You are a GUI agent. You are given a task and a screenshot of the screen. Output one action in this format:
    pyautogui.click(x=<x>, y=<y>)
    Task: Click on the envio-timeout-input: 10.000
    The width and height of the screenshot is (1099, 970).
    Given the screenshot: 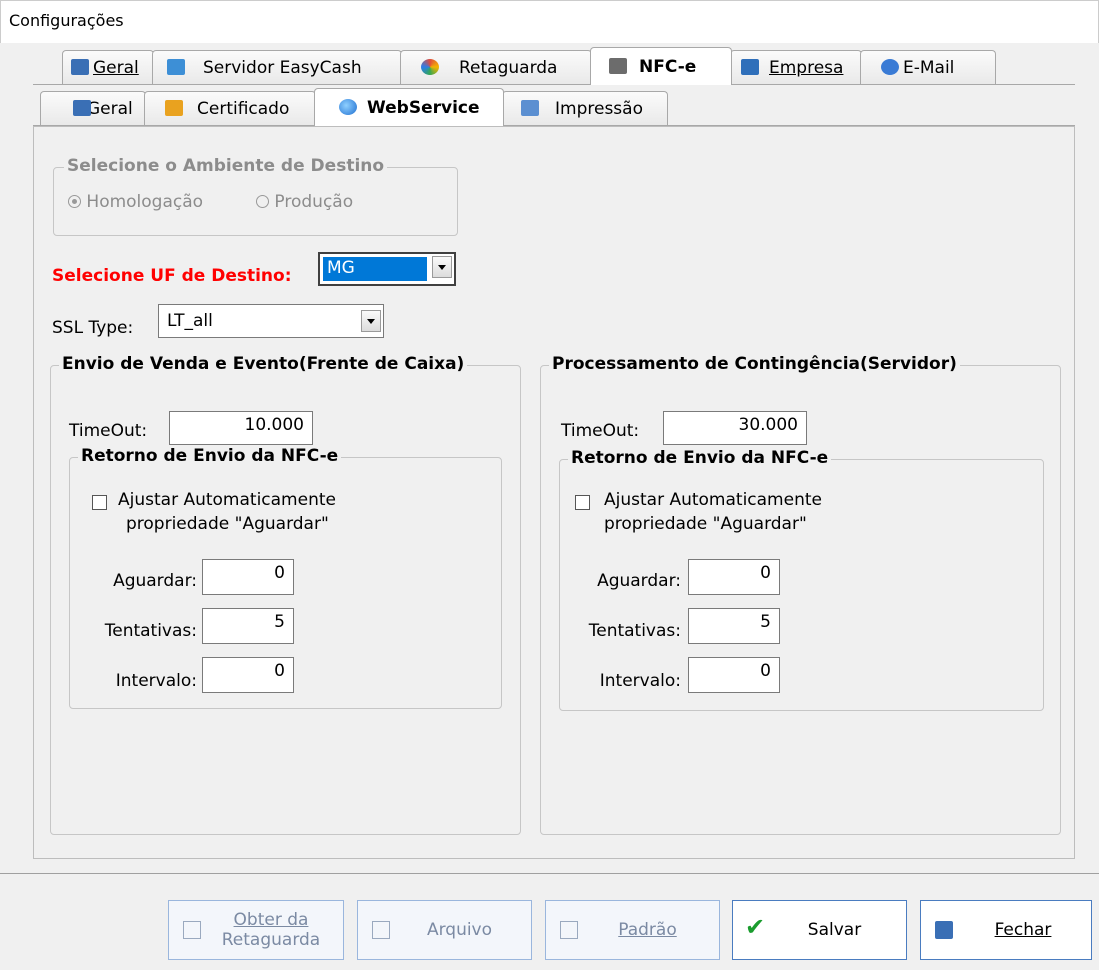 What is the action you would take?
    pyautogui.click(x=241, y=428)
    